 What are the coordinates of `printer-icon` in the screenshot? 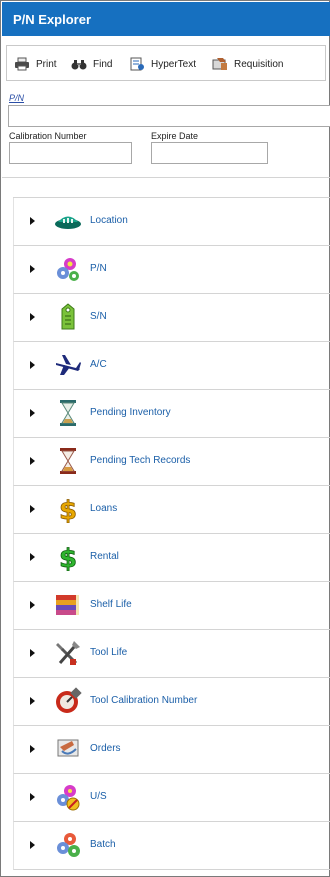 It's located at (22, 64).